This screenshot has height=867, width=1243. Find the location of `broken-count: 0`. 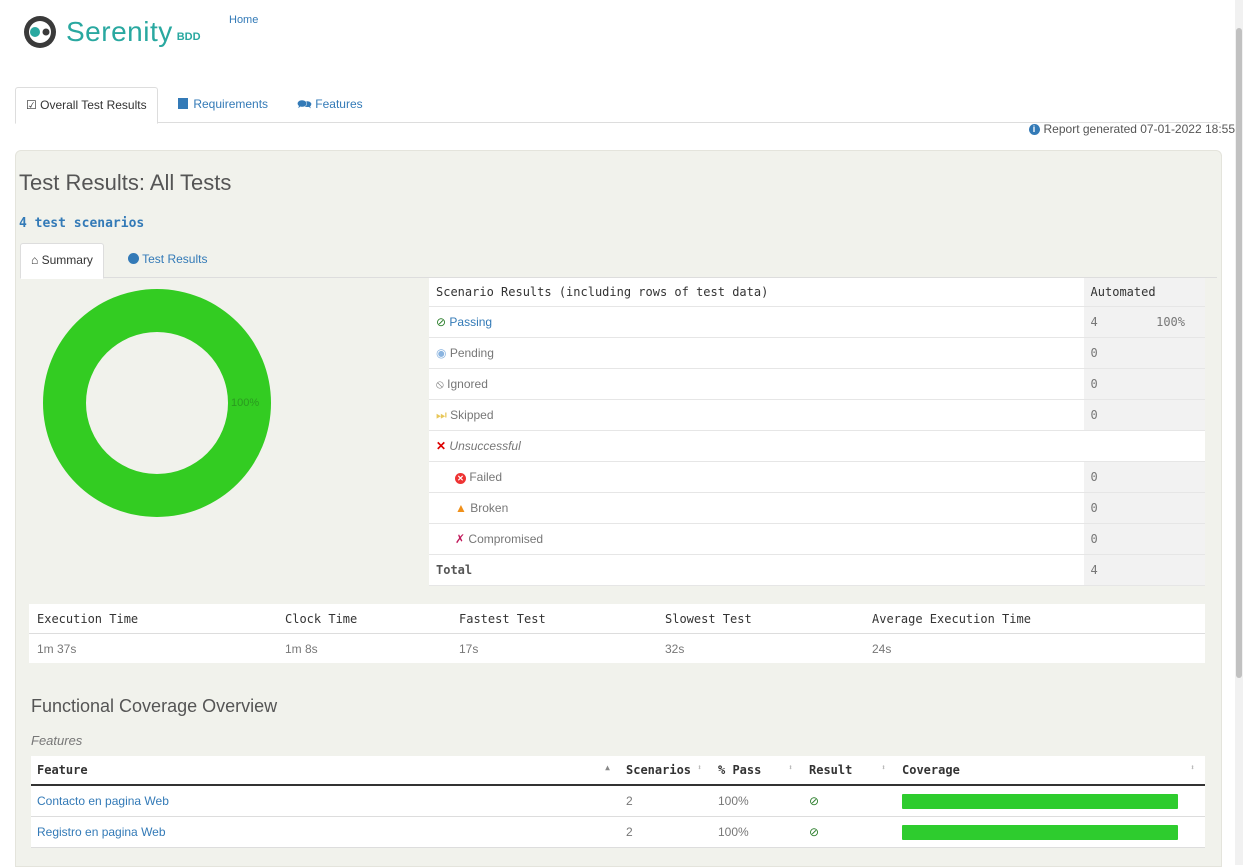

broken-count: 0 is located at coordinates (1116, 508).